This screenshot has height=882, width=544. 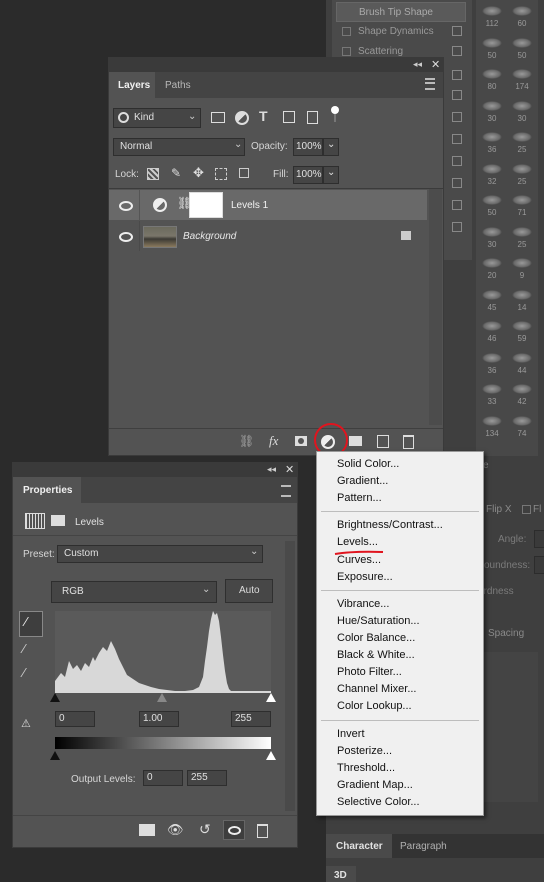 I want to click on image-filter-icon, so click(x=218, y=117).